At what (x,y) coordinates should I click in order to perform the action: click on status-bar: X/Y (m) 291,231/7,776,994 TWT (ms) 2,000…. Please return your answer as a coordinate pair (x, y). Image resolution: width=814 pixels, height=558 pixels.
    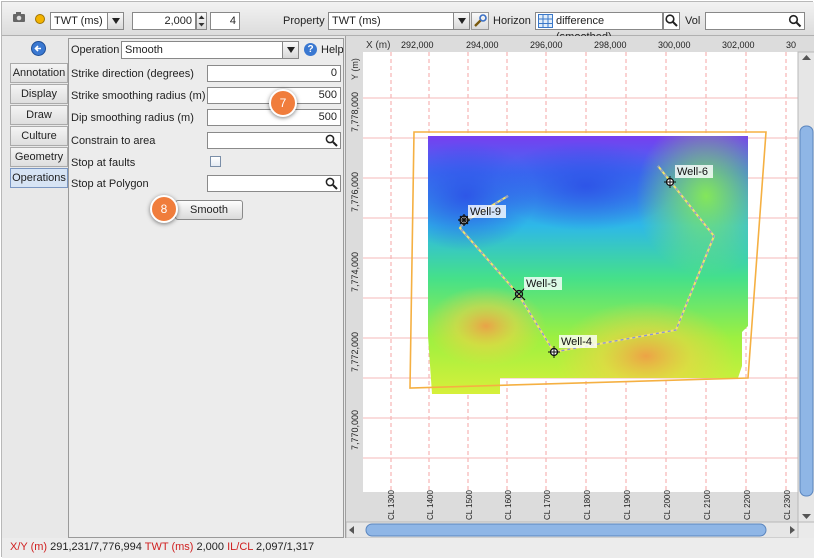
    Looking at the image, I should click on (408, 548).